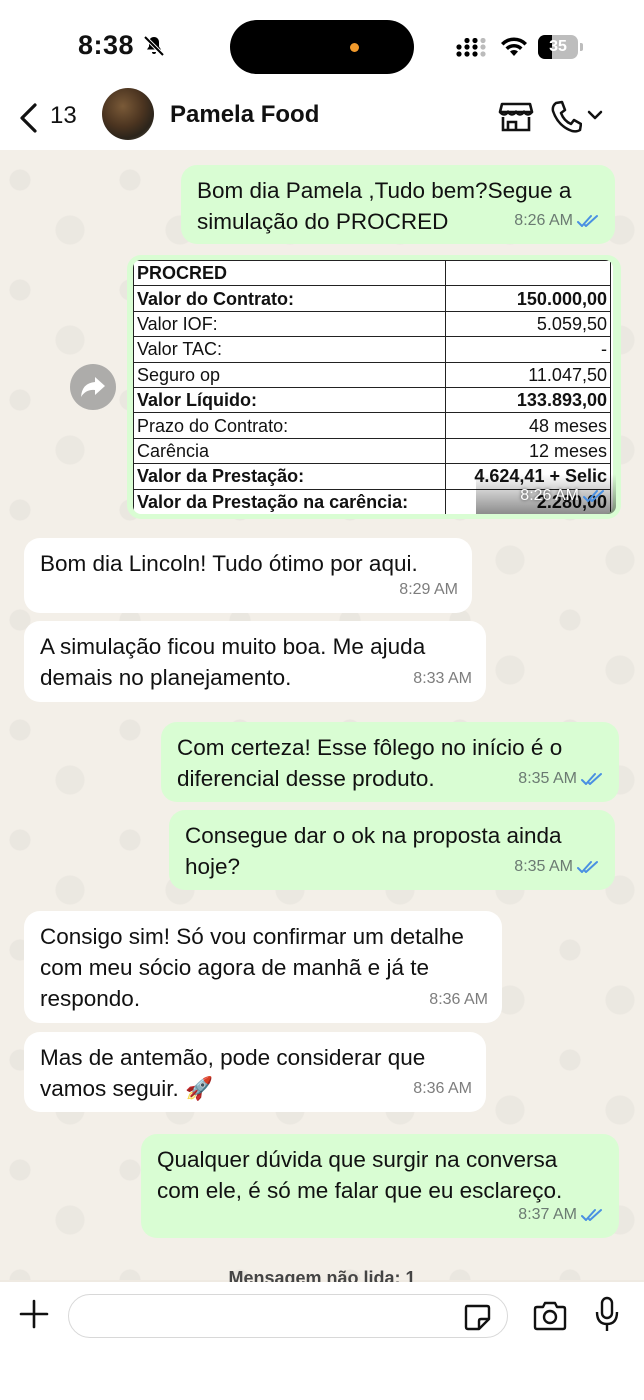  I want to click on message-time: 8:37 AM, so click(547, 1214).